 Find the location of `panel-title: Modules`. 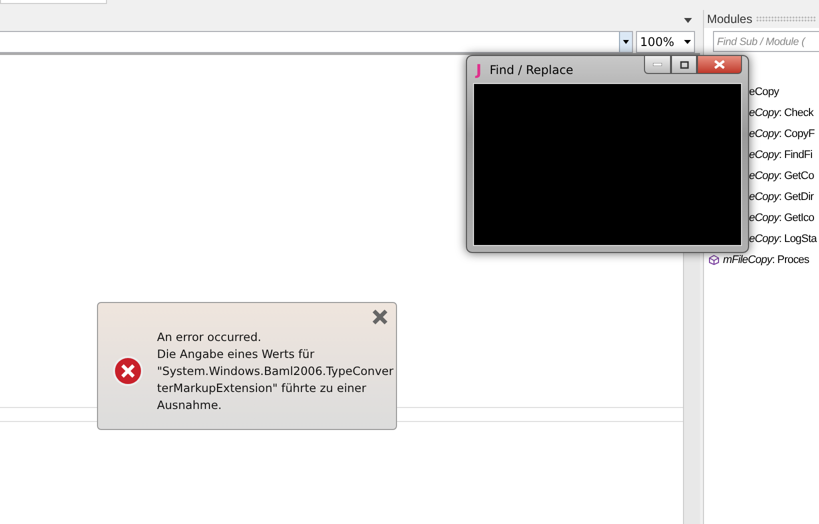

panel-title: Modules is located at coordinates (729, 19).